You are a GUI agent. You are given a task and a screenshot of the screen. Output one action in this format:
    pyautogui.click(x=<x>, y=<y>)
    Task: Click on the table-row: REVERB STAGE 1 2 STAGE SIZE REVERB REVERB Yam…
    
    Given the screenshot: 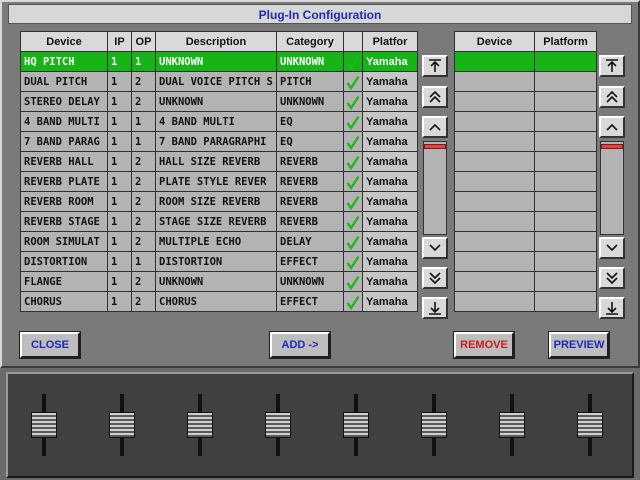 What is the action you would take?
    pyautogui.click(x=219, y=221)
    